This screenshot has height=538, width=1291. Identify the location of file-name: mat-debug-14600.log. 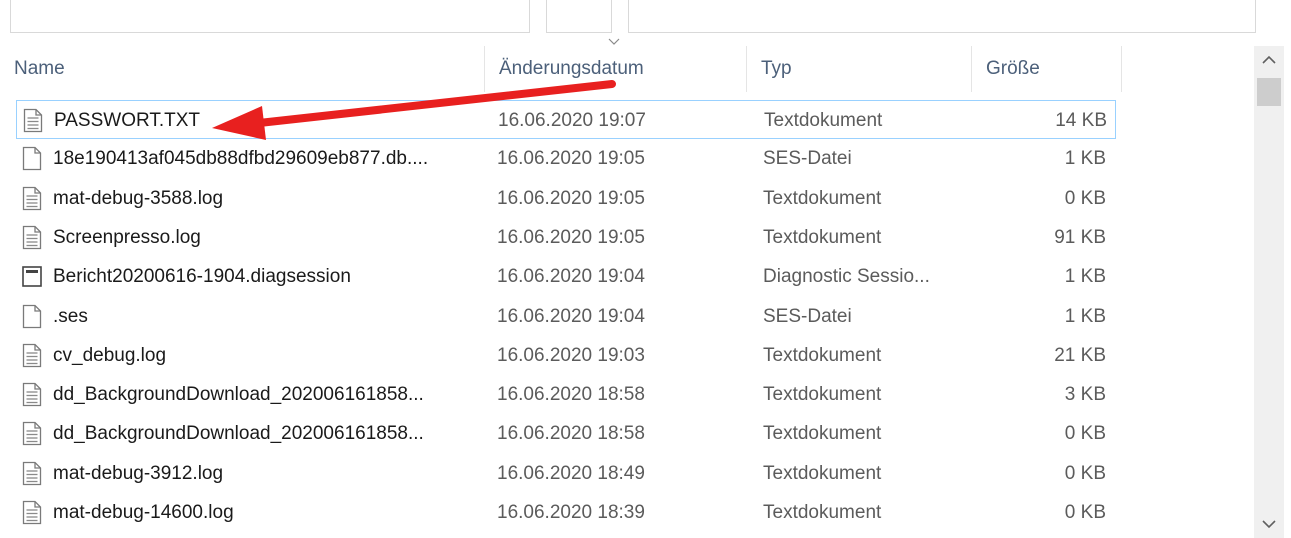
(143, 512).